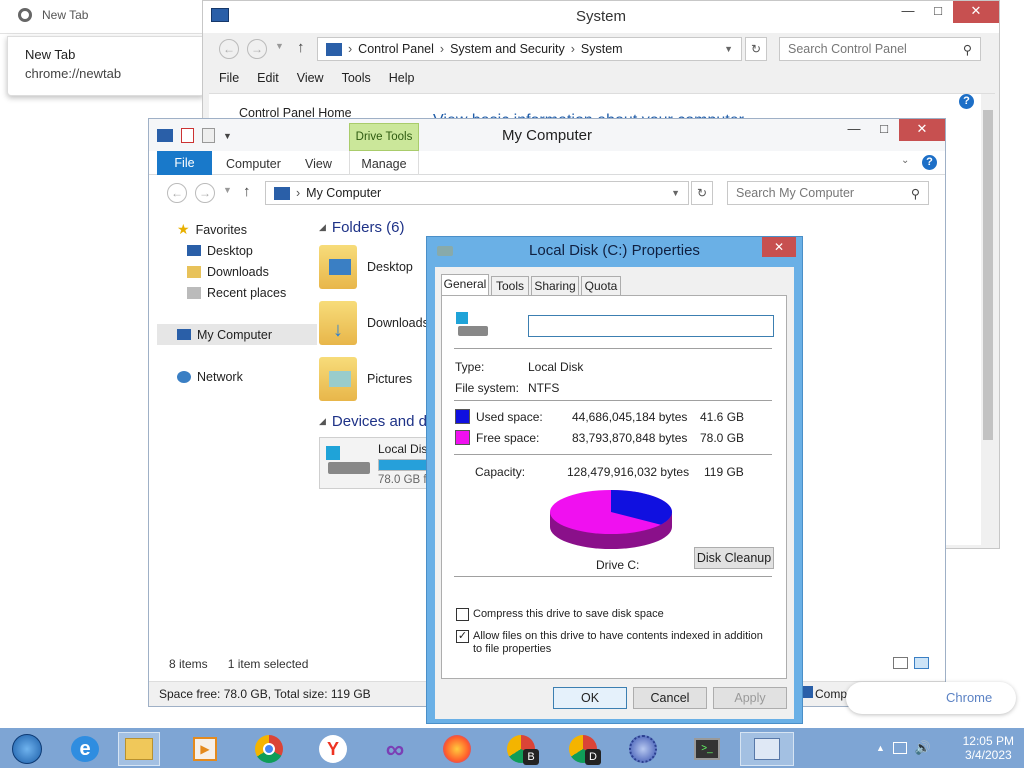 Image resolution: width=1024 pixels, height=768 pixels. What do you see at coordinates (734, 558) in the screenshot?
I see `disk-cleanup-button: Disk Cleanup` at bounding box center [734, 558].